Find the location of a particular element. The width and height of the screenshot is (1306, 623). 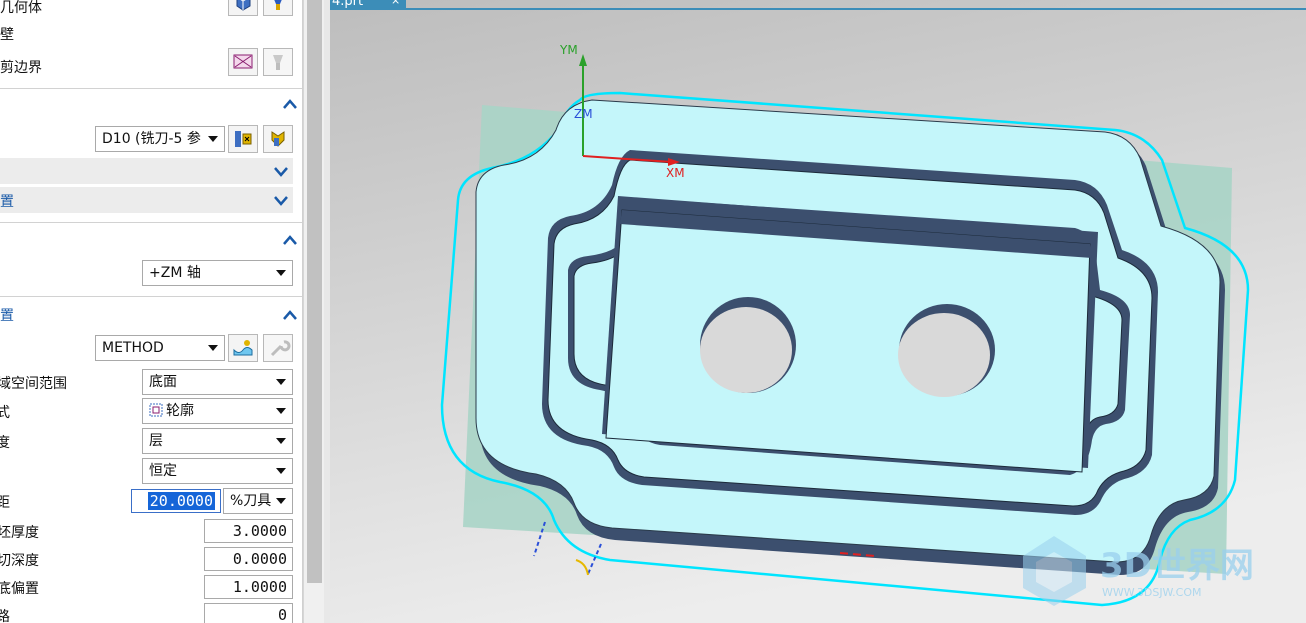

cut-depth-label: 度 is located at coordinates (5, 442).